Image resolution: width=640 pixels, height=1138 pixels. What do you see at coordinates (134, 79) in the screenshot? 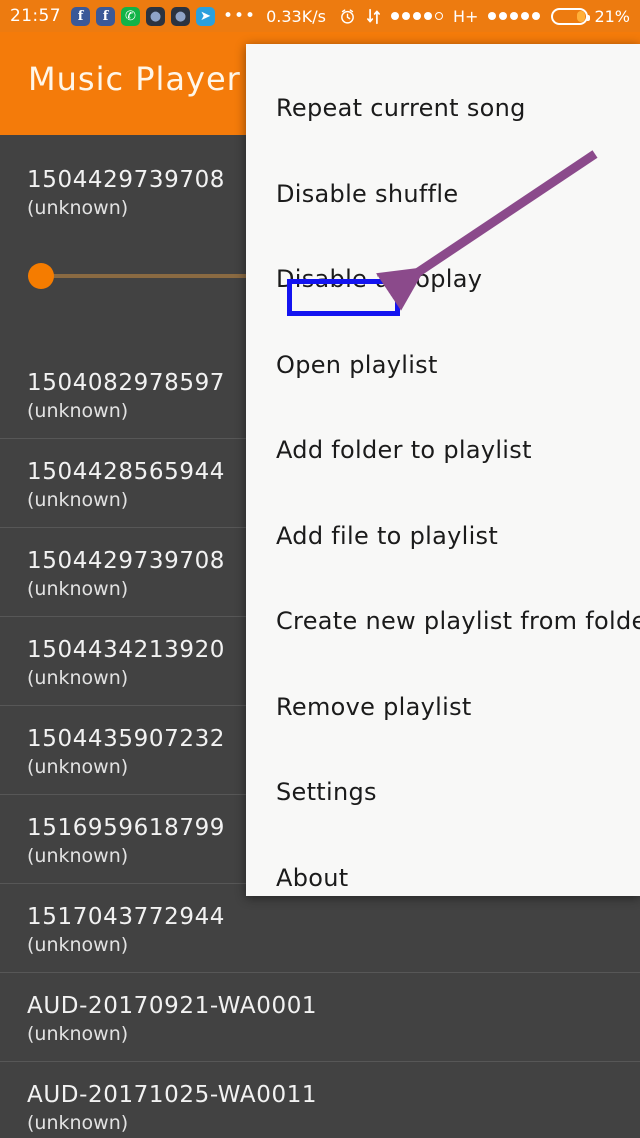
I see `page-title: Music Player` at bounding box center [134, 79].